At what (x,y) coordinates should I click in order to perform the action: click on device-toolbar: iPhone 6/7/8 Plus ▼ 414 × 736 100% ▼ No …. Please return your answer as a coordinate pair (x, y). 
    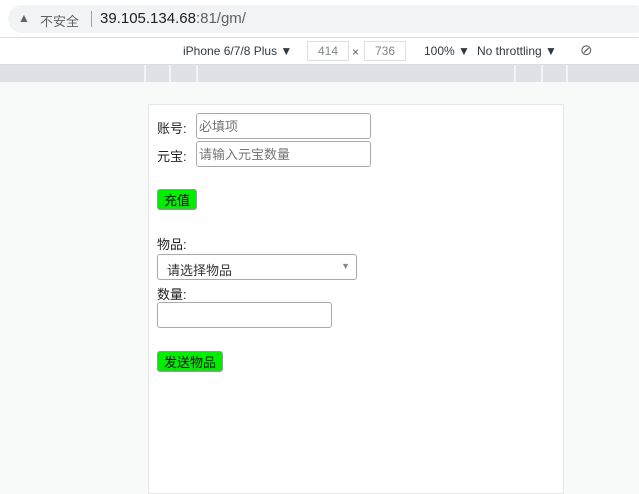
    Looking at the image, I should click on (319, 51).